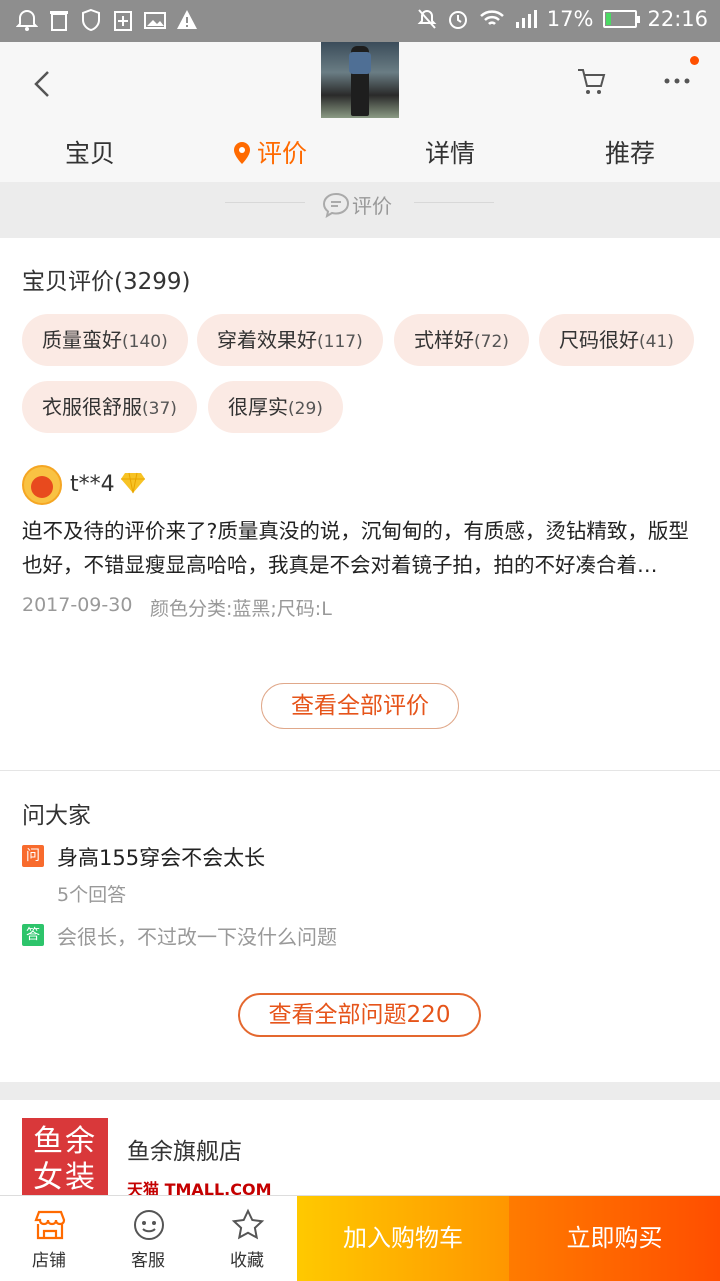  I want to click on status-bar: 17% 22:16, so click(360, 21).